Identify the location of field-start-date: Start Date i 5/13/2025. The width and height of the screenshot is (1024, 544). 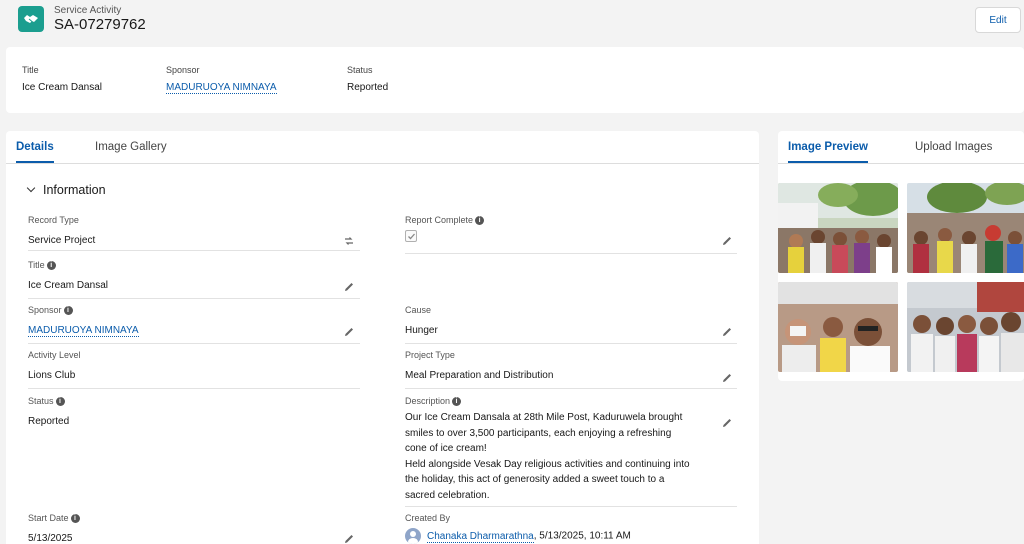
(54, 528).